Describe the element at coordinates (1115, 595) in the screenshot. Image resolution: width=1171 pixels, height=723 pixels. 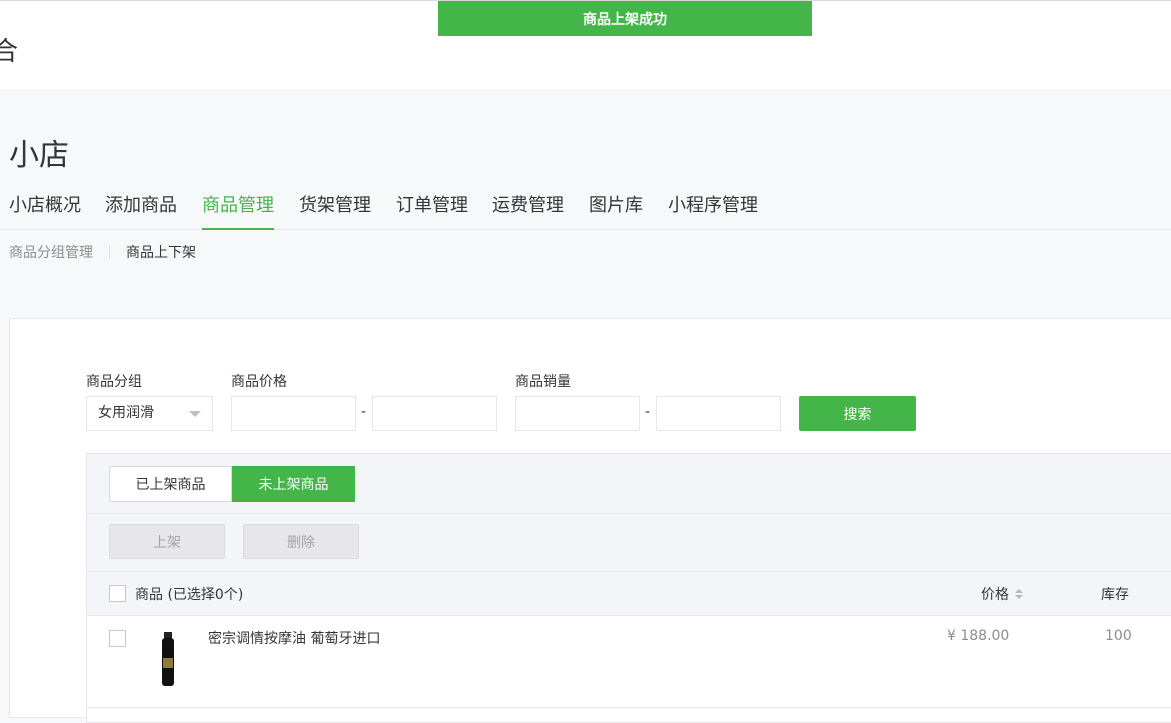
I see `stock-column-header: 库存` at that location.